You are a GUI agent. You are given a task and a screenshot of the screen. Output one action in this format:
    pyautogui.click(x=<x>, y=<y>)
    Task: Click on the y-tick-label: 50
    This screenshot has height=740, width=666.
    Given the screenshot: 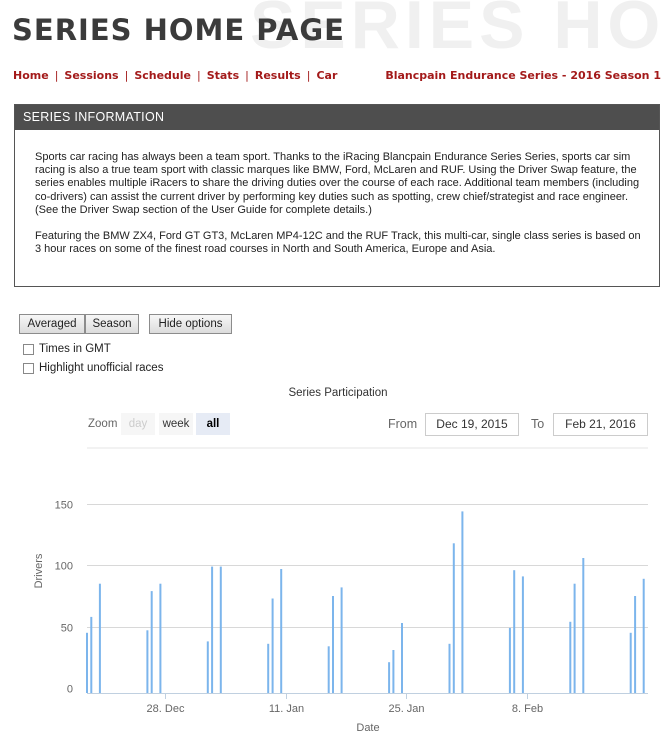 What is the action you would take?
    pyautogui.click(x=67, y=629)
    